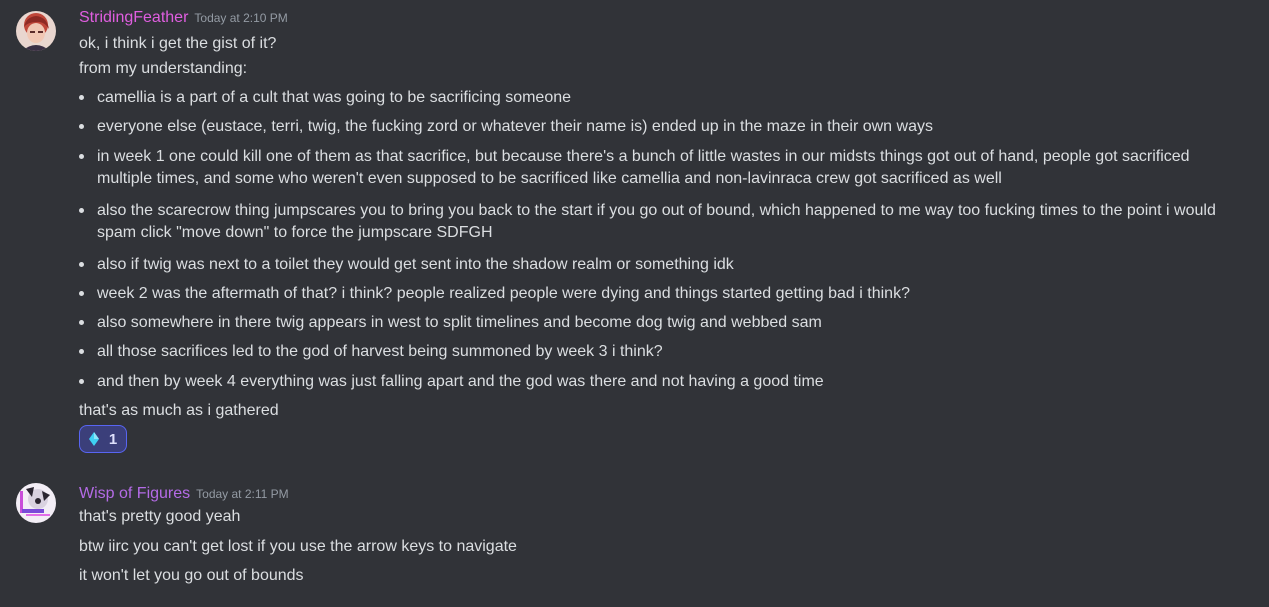  What do you see at coordinates (103, 439) in the screenshot?
I see `reaction-button: 1` at bounding box center [103, 439].